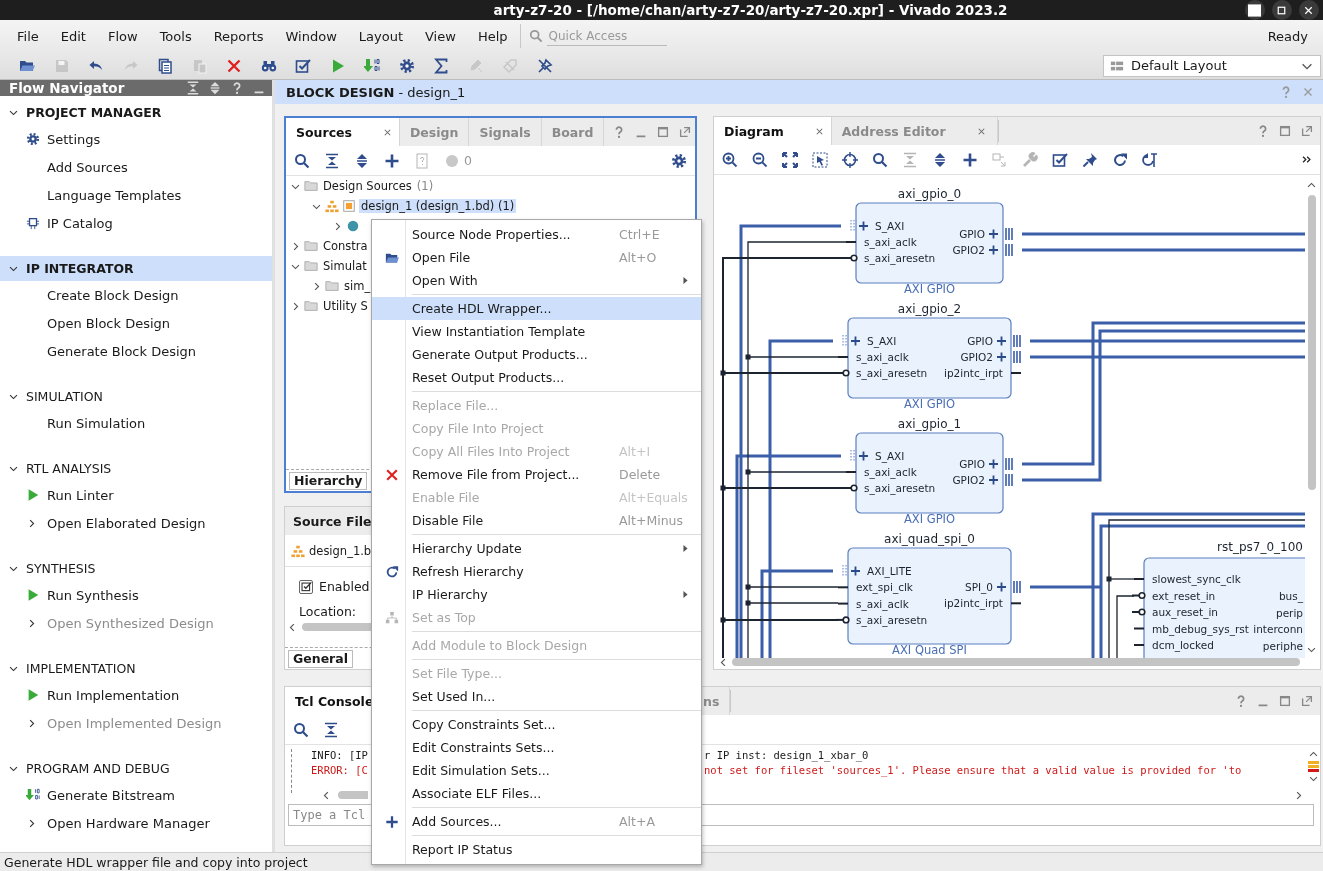 The image size is (1323, 871). Describe the element at coordinates (820, 159) in the screenshot. I see `select-area-icon` at that location.